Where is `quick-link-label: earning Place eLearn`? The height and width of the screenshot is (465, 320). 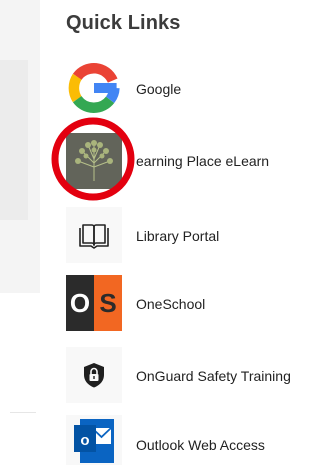 quick-link-label: earning Place eLearn is located at coordinates (203, 161).